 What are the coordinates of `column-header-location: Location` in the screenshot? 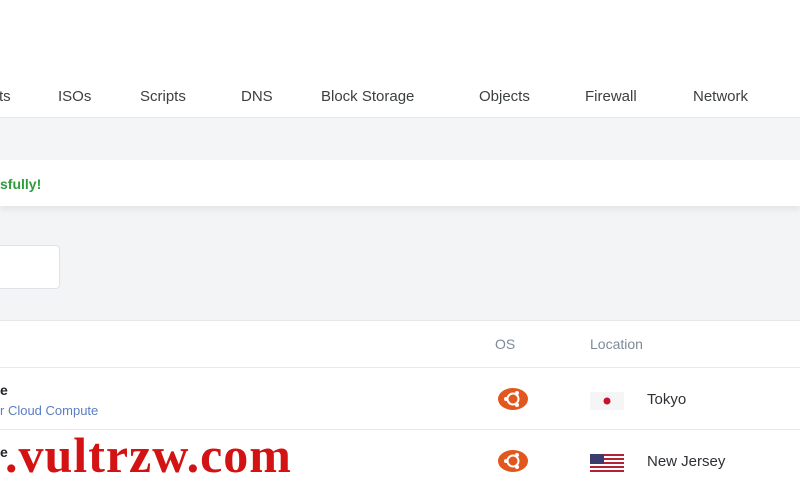 It's located at (616, 344).